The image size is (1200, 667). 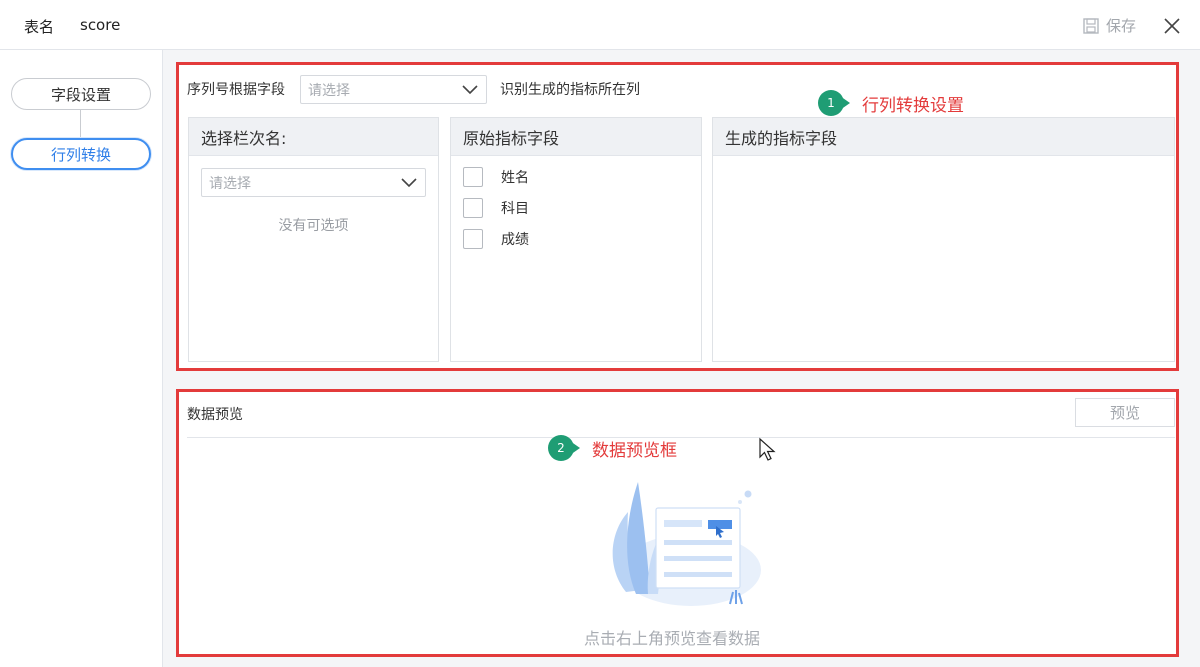 What do you see at coordinates (1091, 25) in the screenshot?
I see `save-icon` at bounding box center [1091, 25].